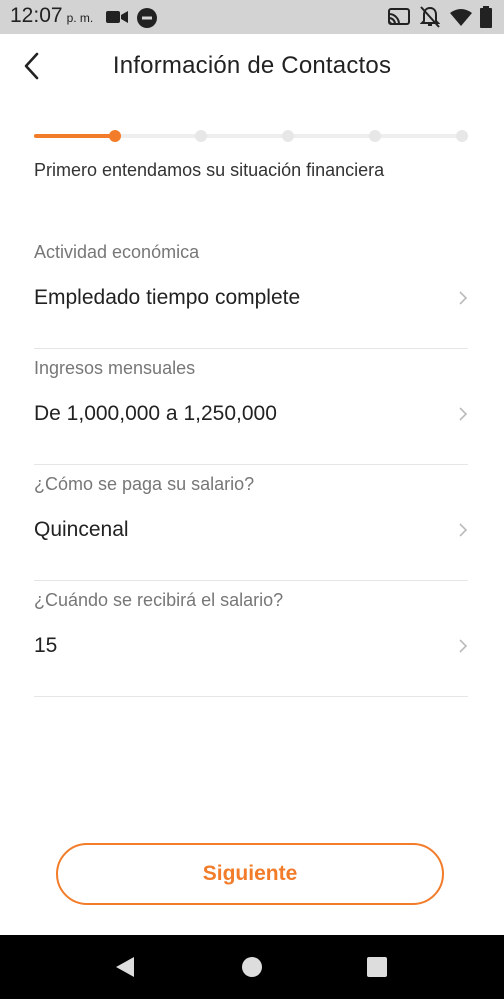  What do you see at coordinates (167, 297) in the screenshot?
I see `field-value: Empledado tiempo complete` at bounding box center [167, 297].